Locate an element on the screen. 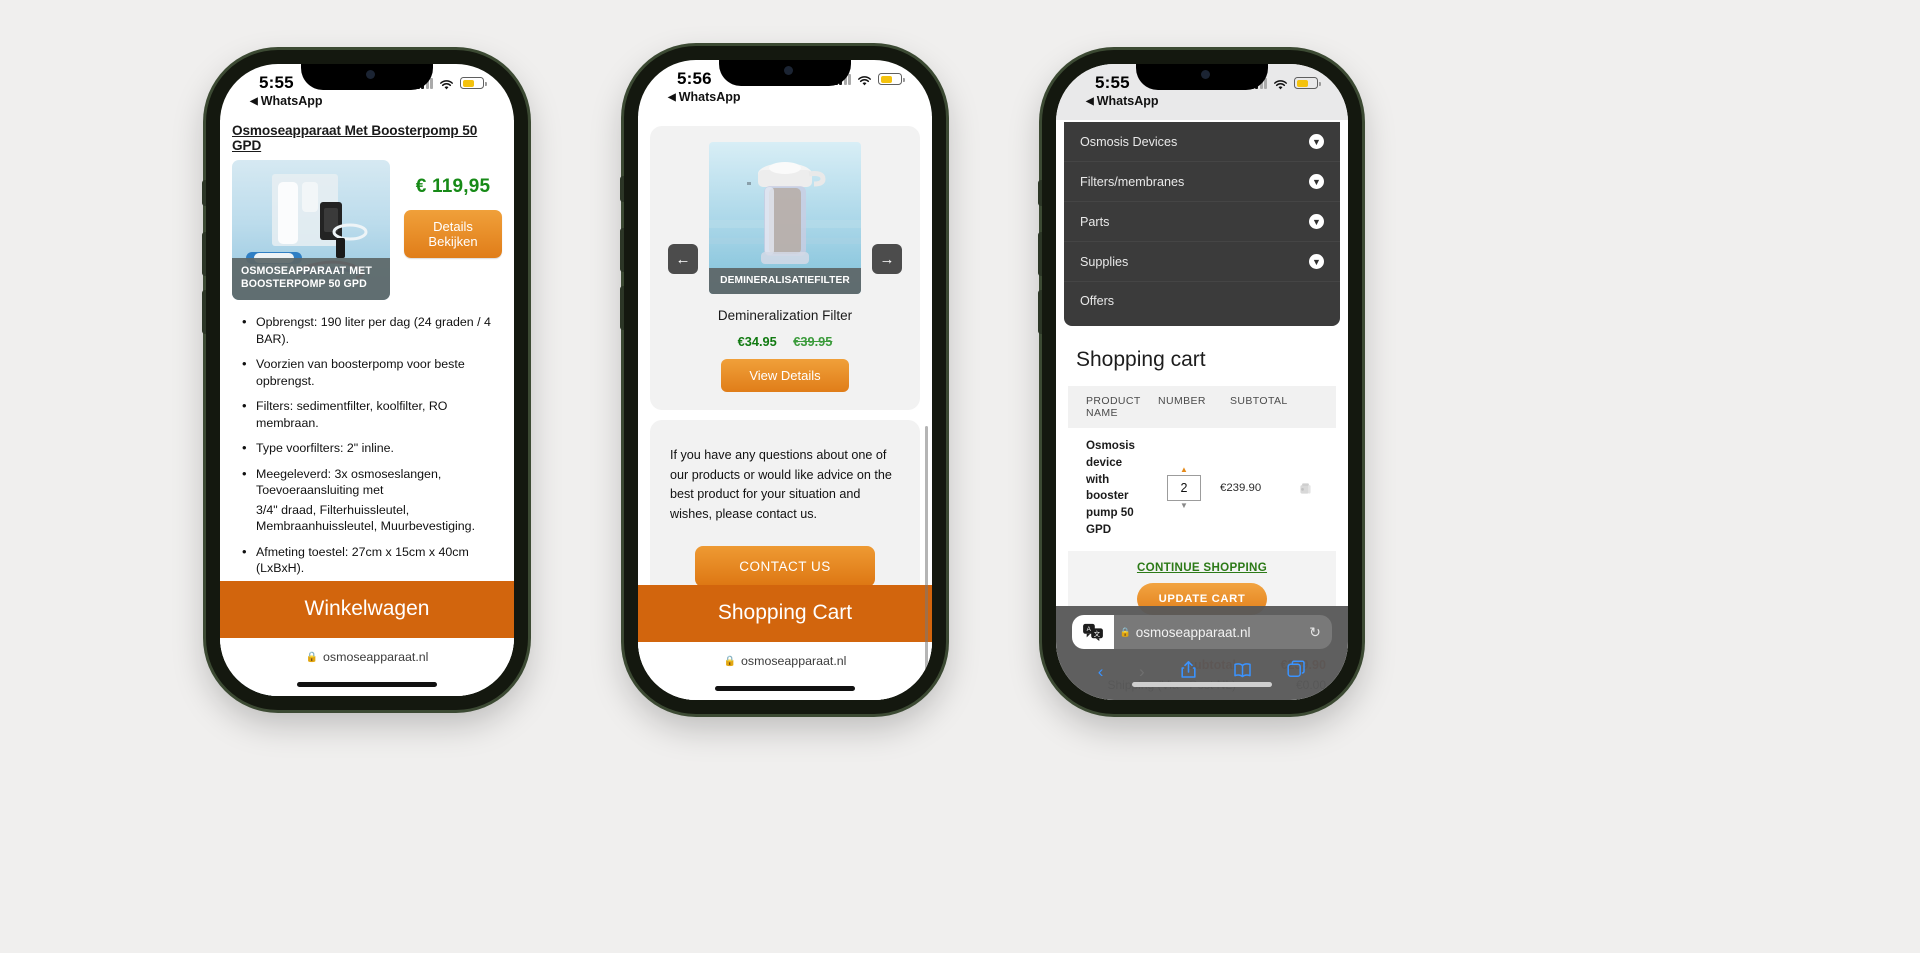 This screenshot has width=1920, height=953. cart-item-name: Osmosis device with booster pump 50 GPD is located at coordinates (1110, 487).